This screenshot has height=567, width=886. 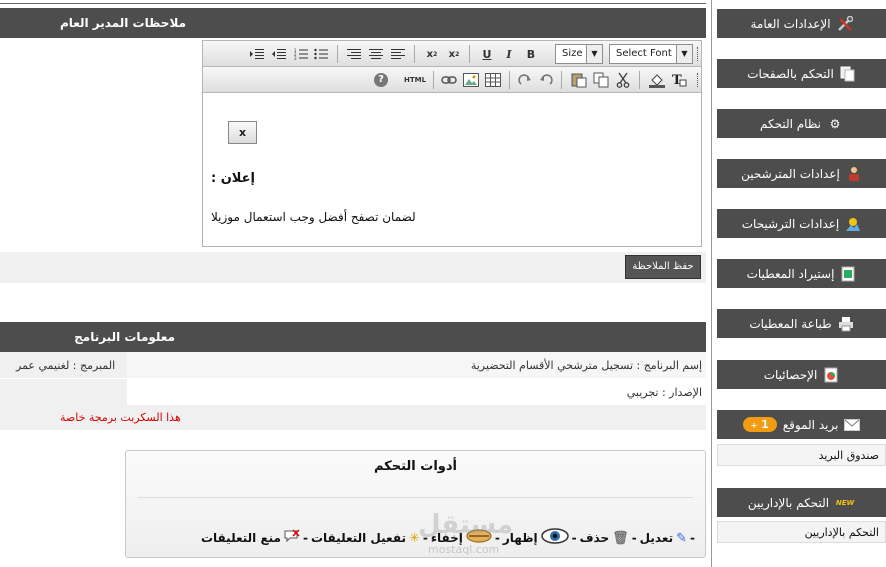 What do you see at coordinates (471, 80) in the screenshot?
I see `image-icon` at bounding box center [471, 80].